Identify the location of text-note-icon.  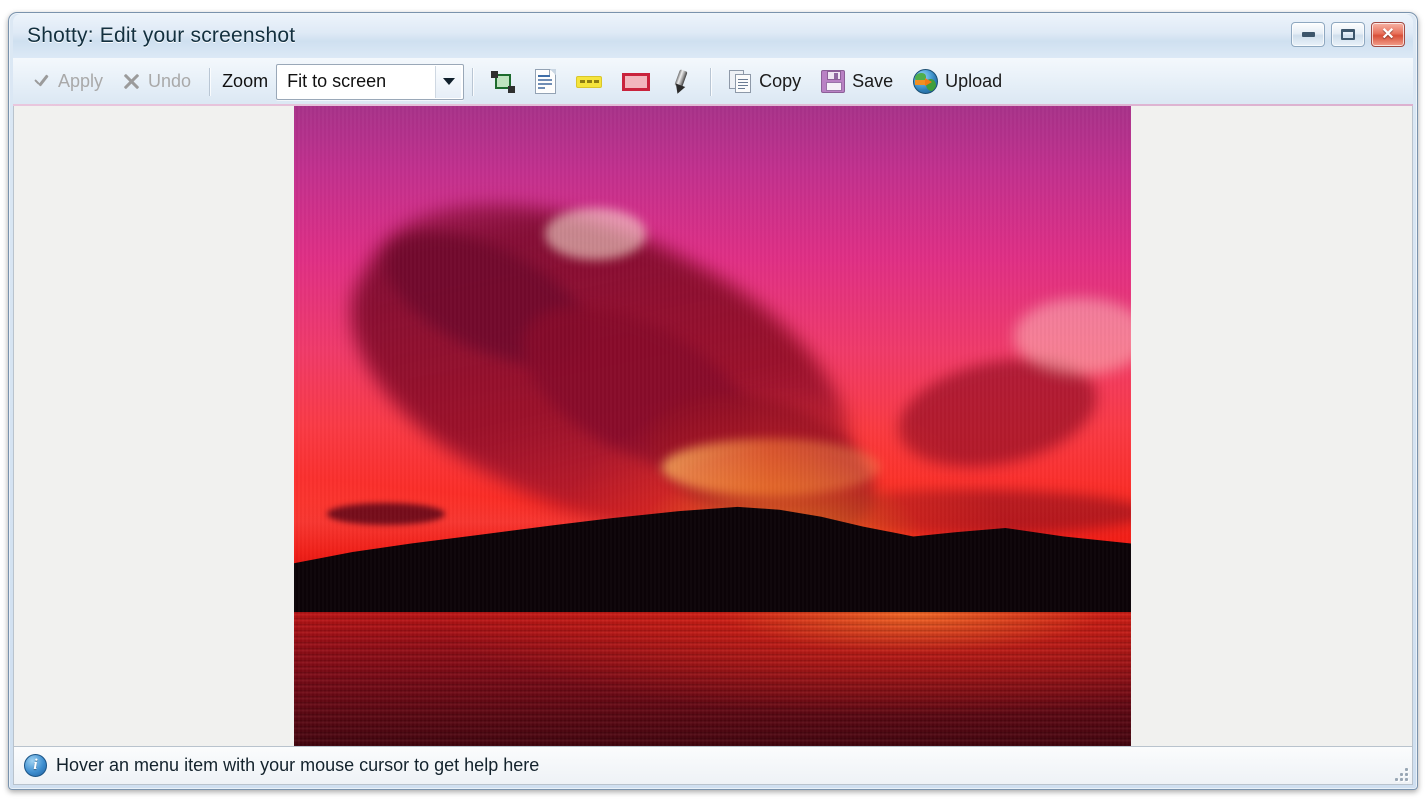
(546, 81).